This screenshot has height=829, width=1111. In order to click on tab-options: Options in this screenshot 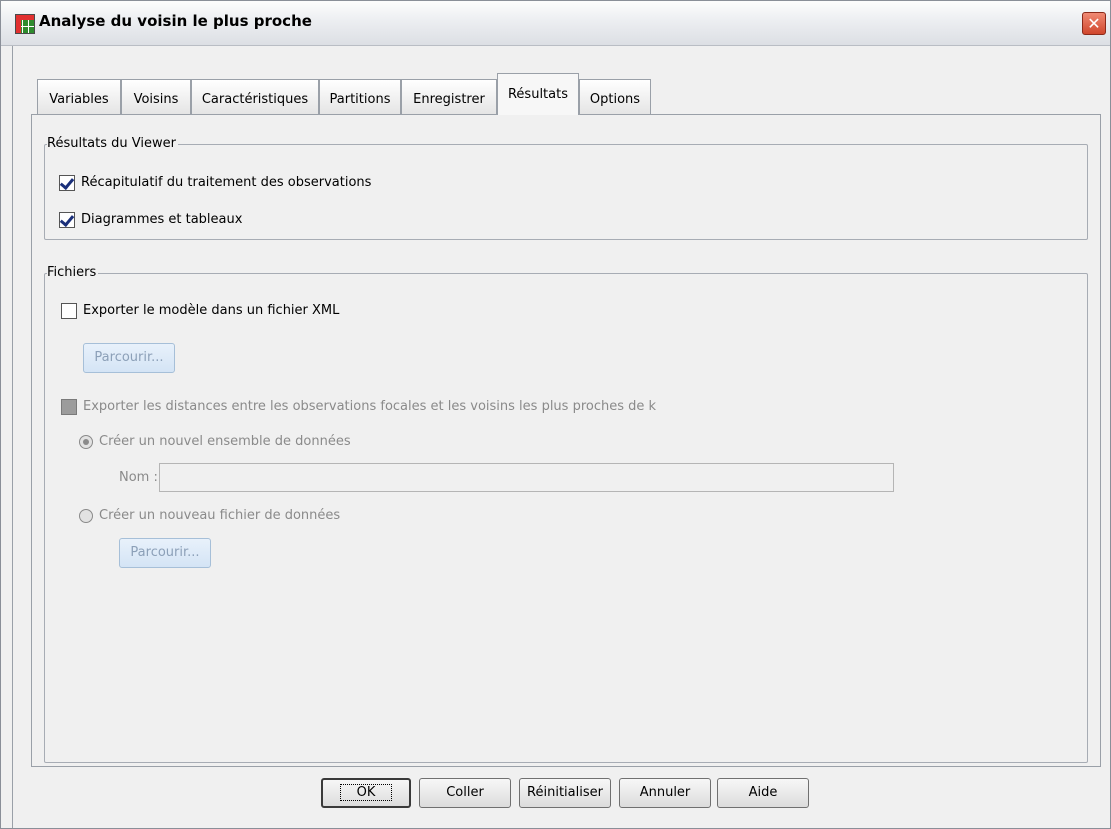, I will do `click(615, 97)`.